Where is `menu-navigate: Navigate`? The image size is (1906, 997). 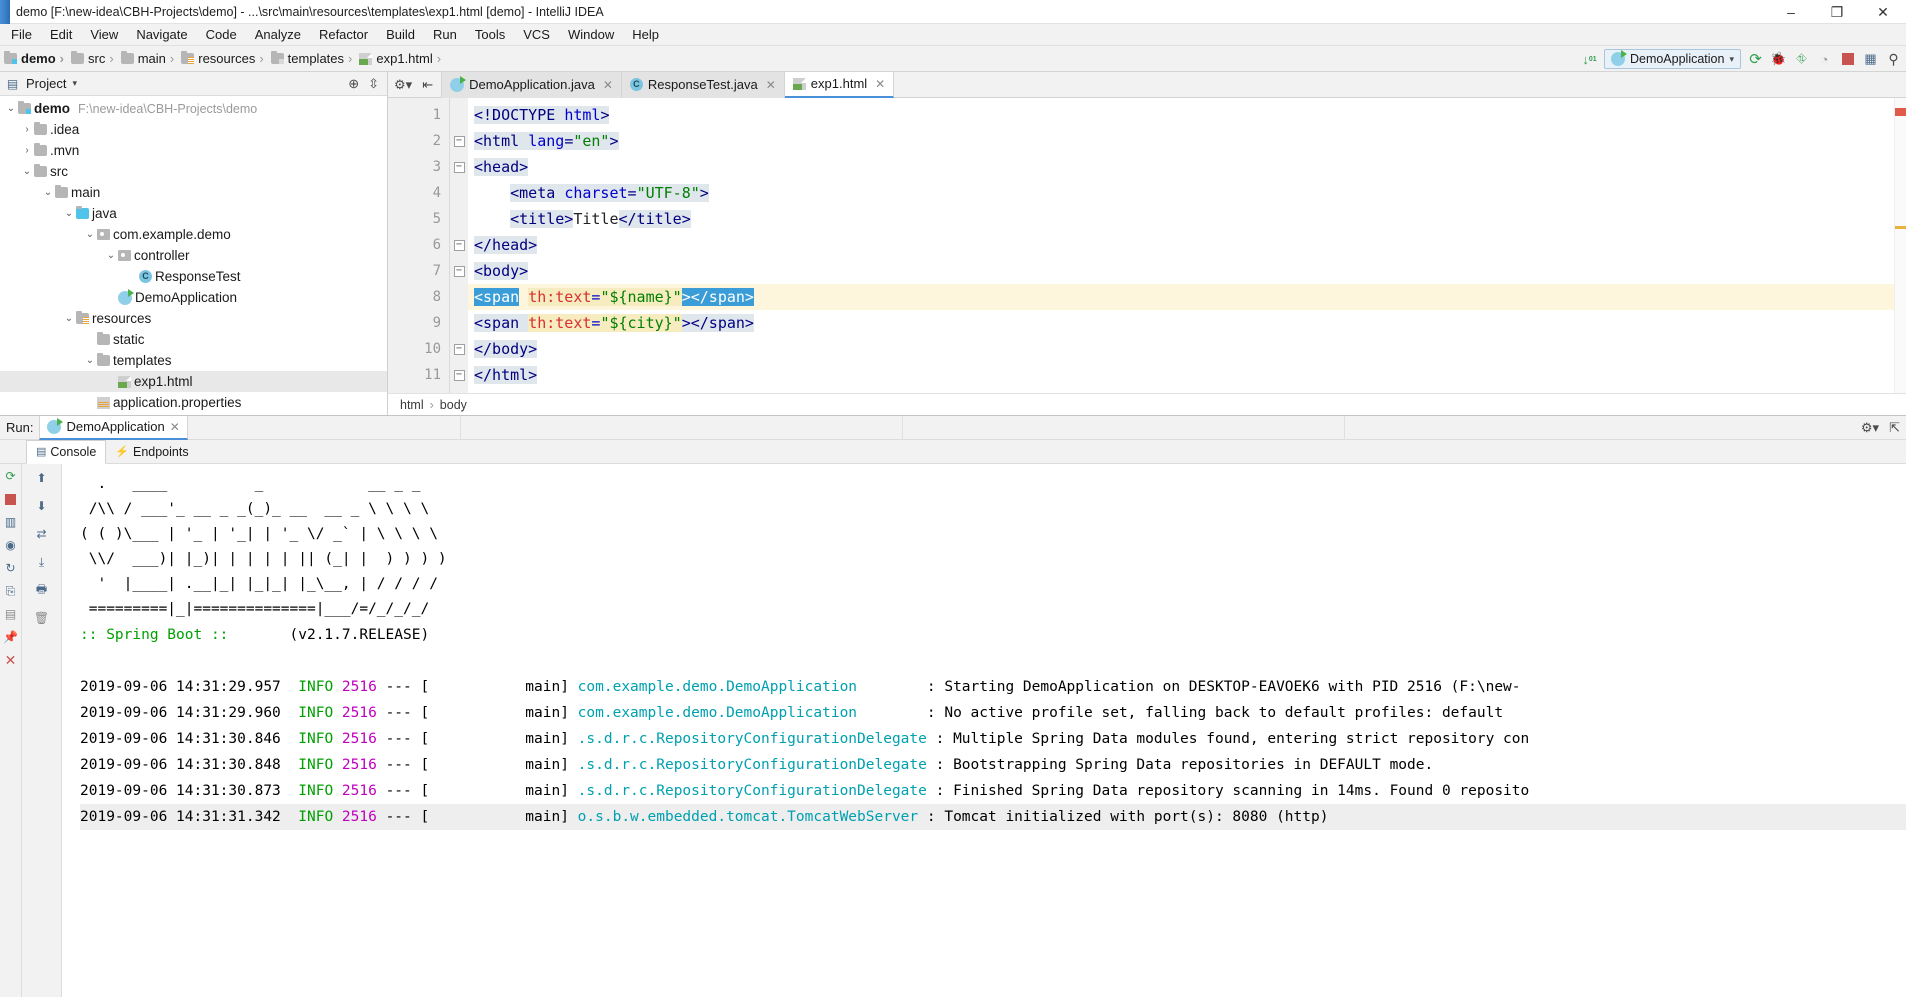
menu-navigate: Navigate is located at coordinates (161, 34).